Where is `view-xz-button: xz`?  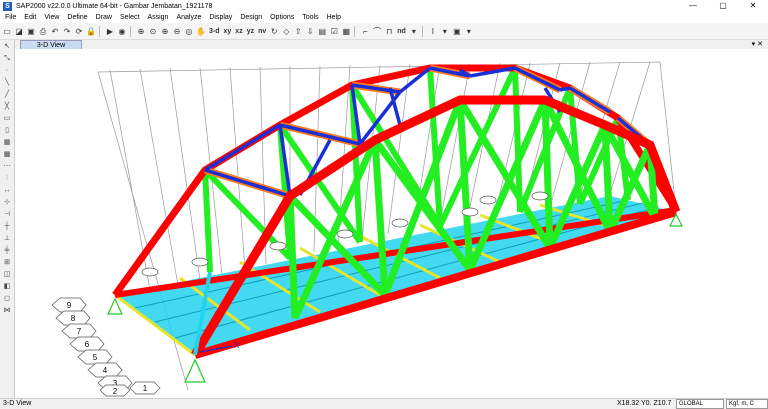
view-xz-button: xz is located at coordinates (238, 31).